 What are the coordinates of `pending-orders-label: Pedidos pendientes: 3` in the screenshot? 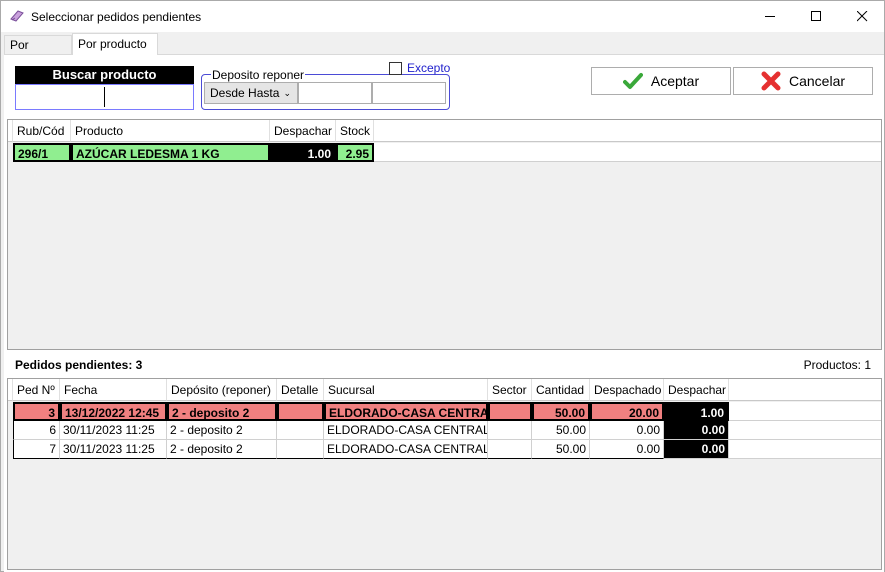 It's located at (79, 365).